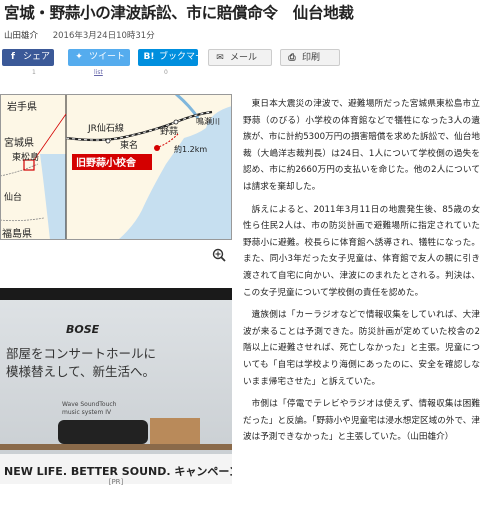 The height and width of the screenshot is (522, 486). I want to click on mail-button: ✉ メール, so click(240, 57).